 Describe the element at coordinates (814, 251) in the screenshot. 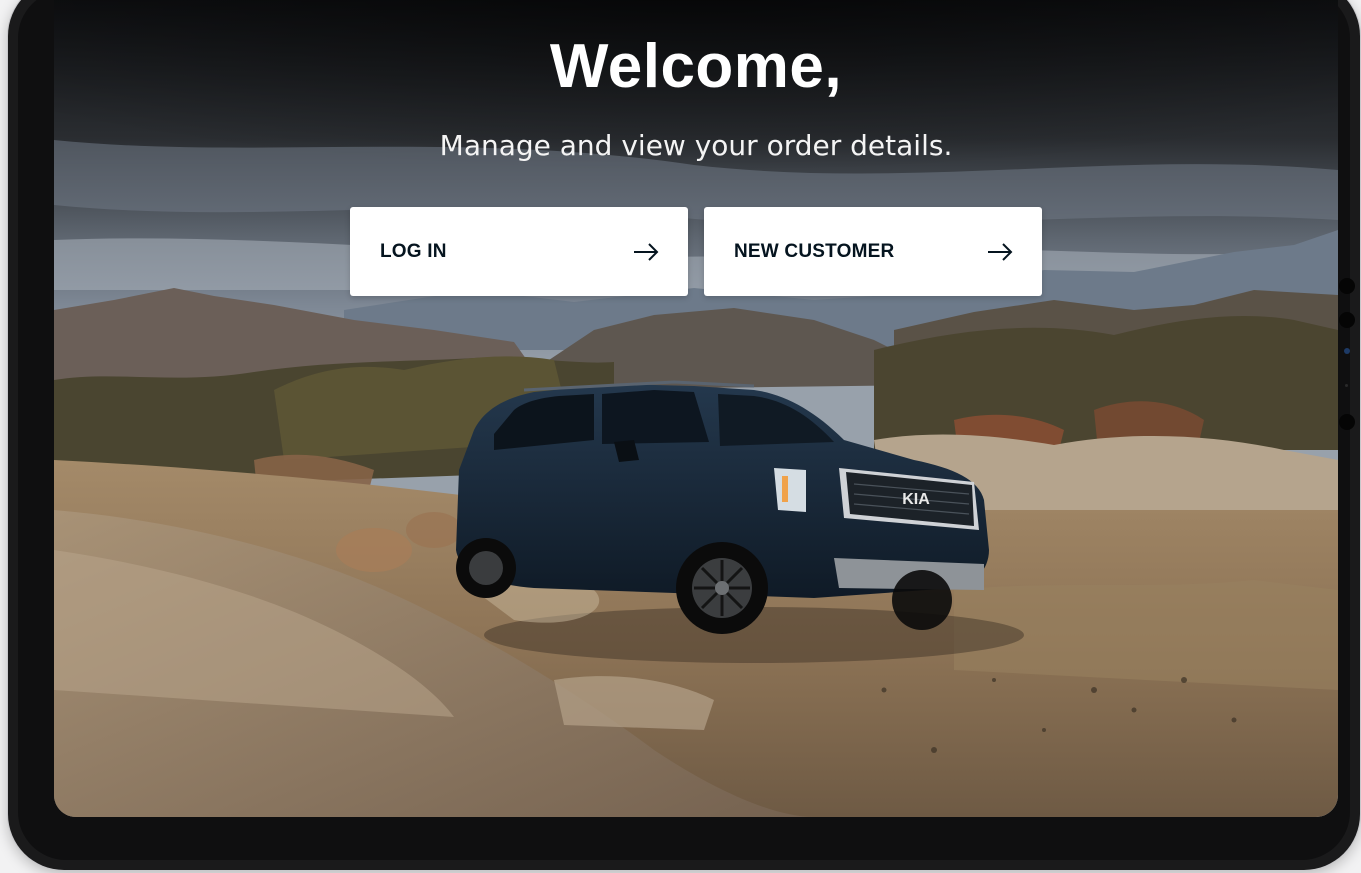

I see `new-customer-button-label: NEW CUSTOMER` at that location.